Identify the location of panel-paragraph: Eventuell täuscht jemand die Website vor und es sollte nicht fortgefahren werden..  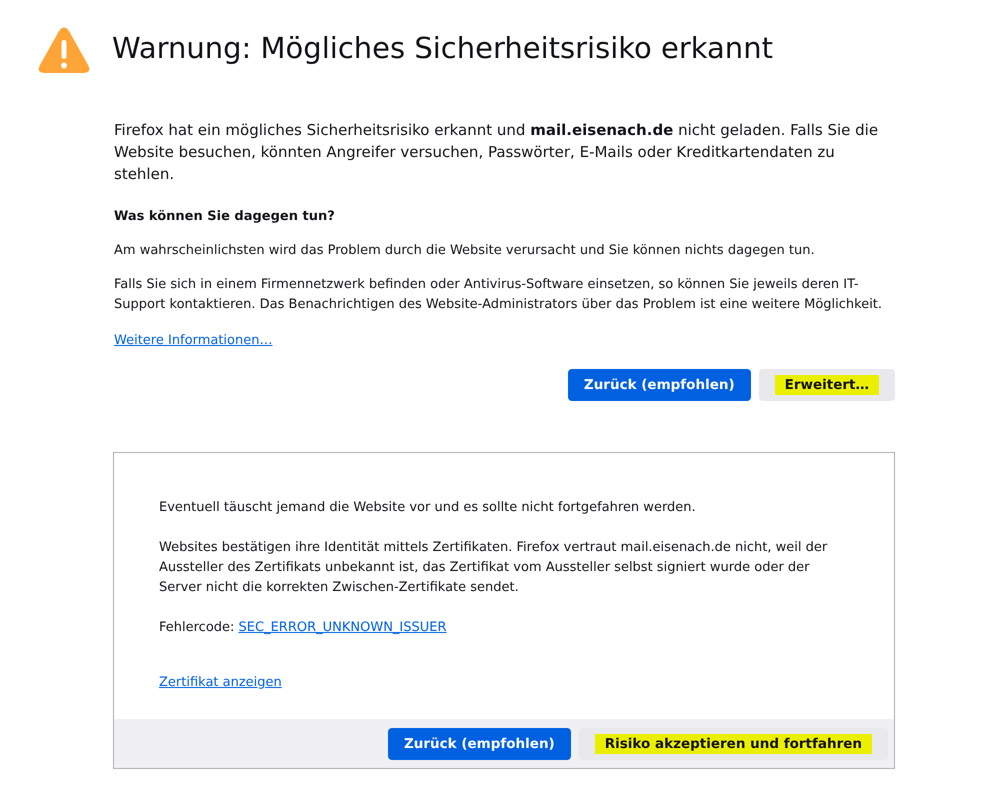
(428, 508).